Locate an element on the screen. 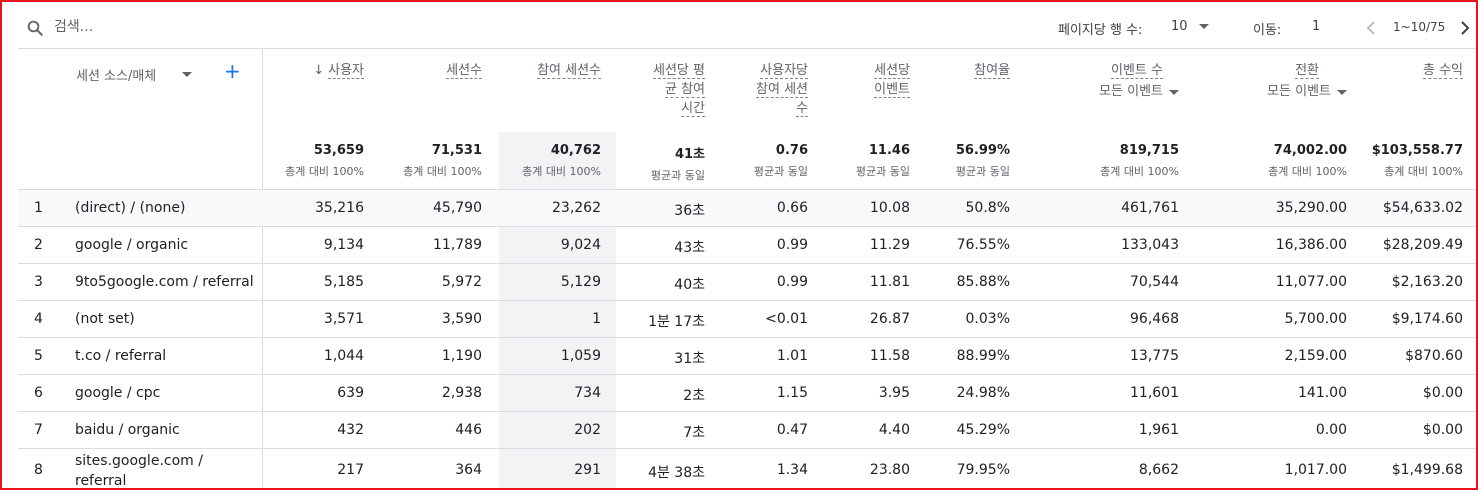  row-dimension-value: 9to5google.com / referral is located at coordinates (164, 282).